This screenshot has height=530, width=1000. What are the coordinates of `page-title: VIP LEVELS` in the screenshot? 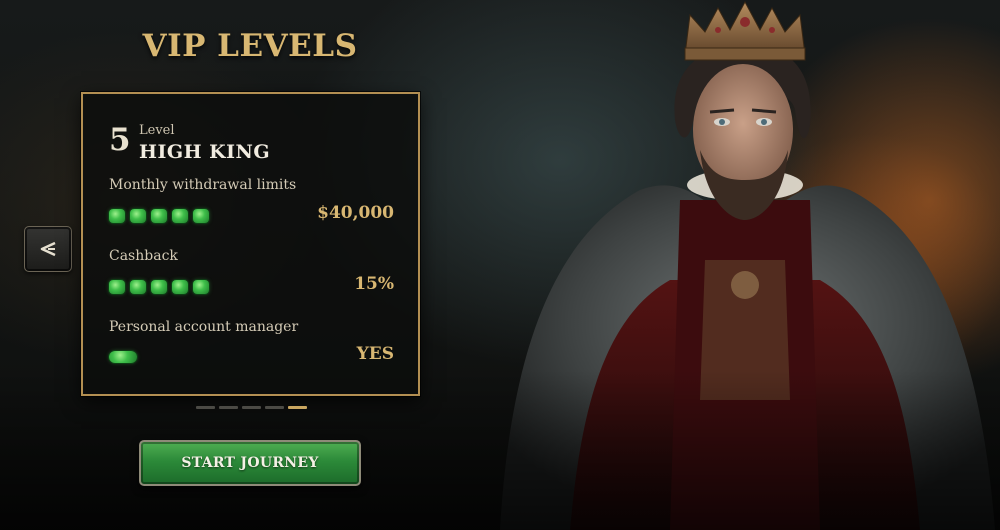 It's located at (250, 46).